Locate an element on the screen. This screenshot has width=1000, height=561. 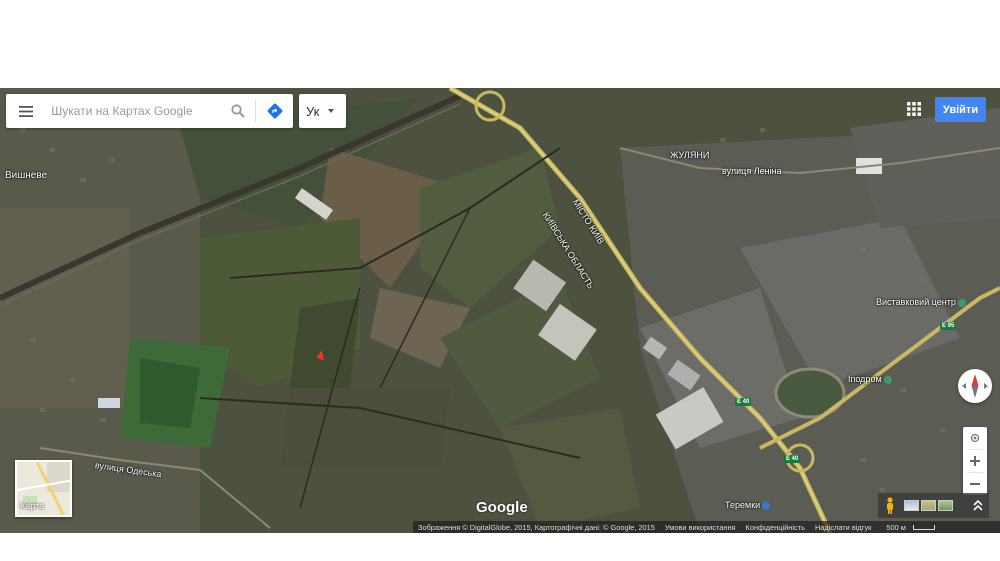
pegman-icon is located at coordinates (890, 505).